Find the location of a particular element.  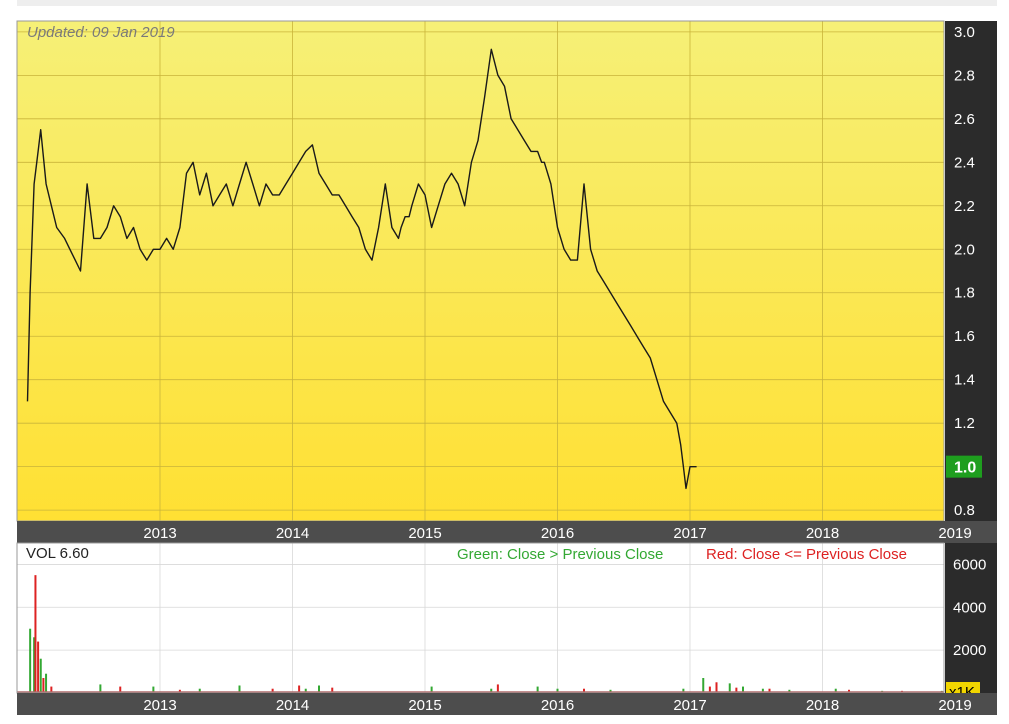

price-axis-tick-label: 2.4 is located at coordinates (964, 162).